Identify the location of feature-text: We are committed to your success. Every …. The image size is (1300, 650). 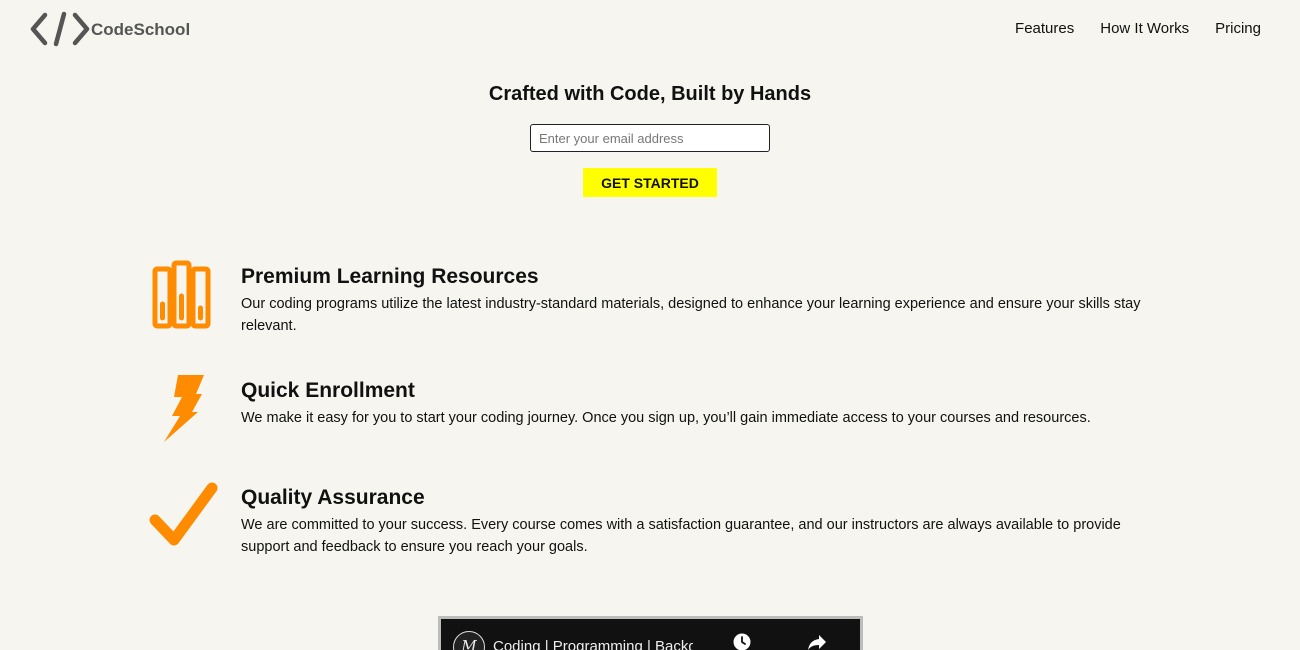
(681, 536).